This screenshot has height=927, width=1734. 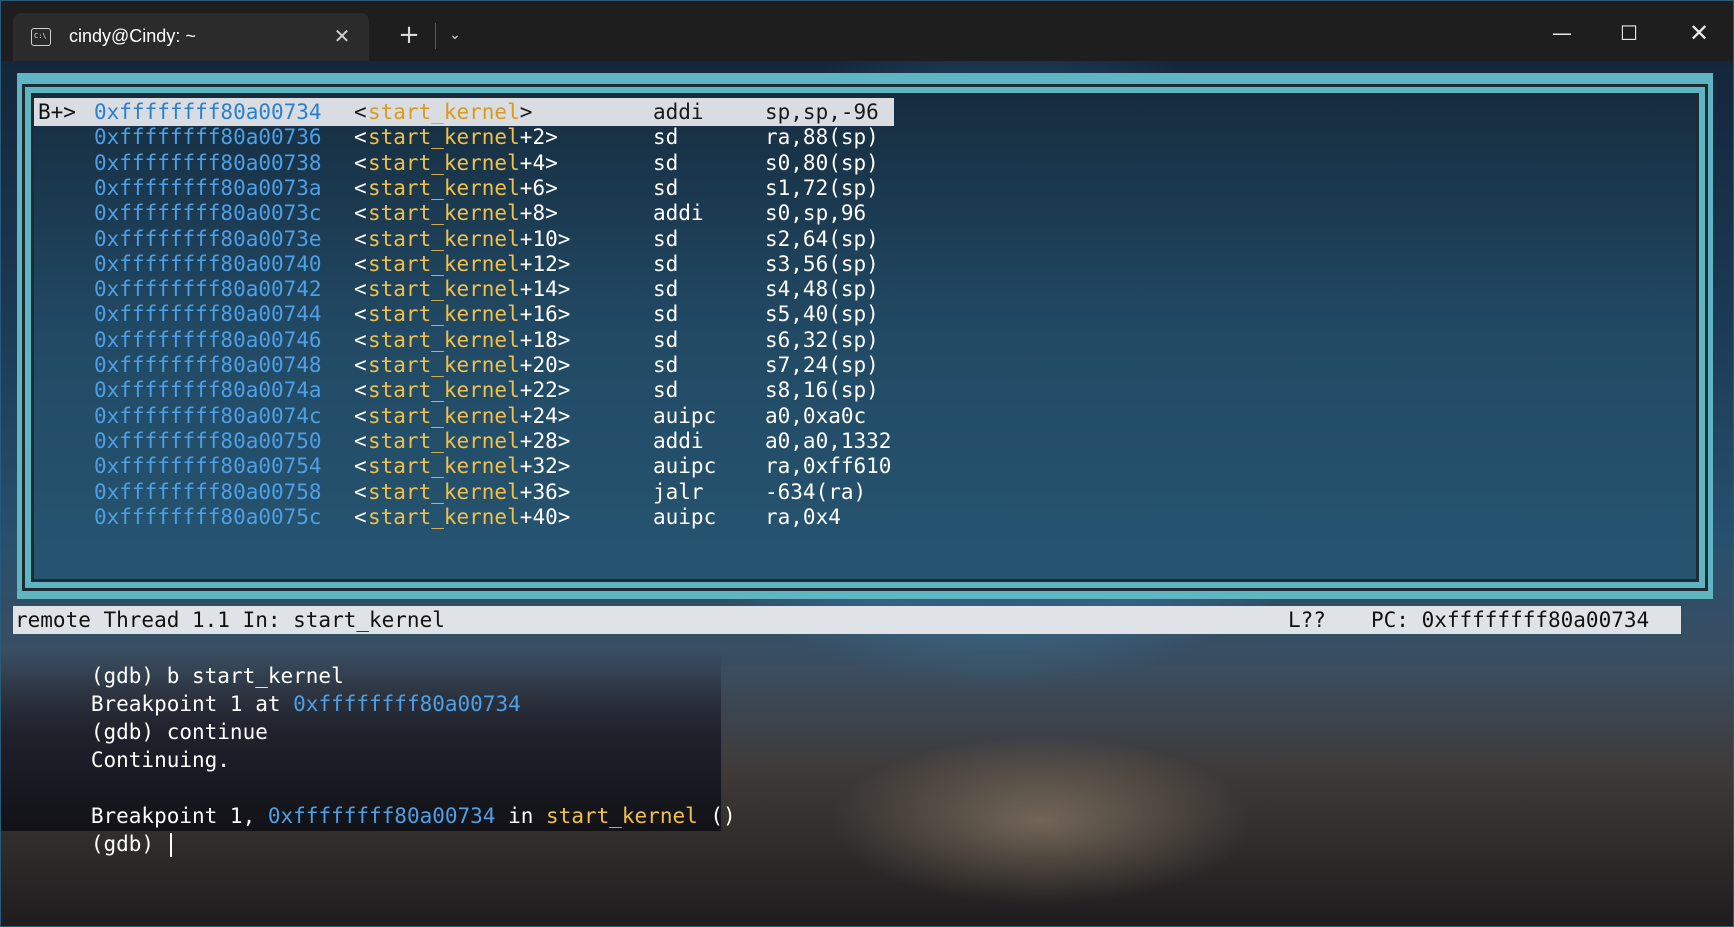 I want to click on asm-operands: s7,24(sp), so click(x=822, y=365).